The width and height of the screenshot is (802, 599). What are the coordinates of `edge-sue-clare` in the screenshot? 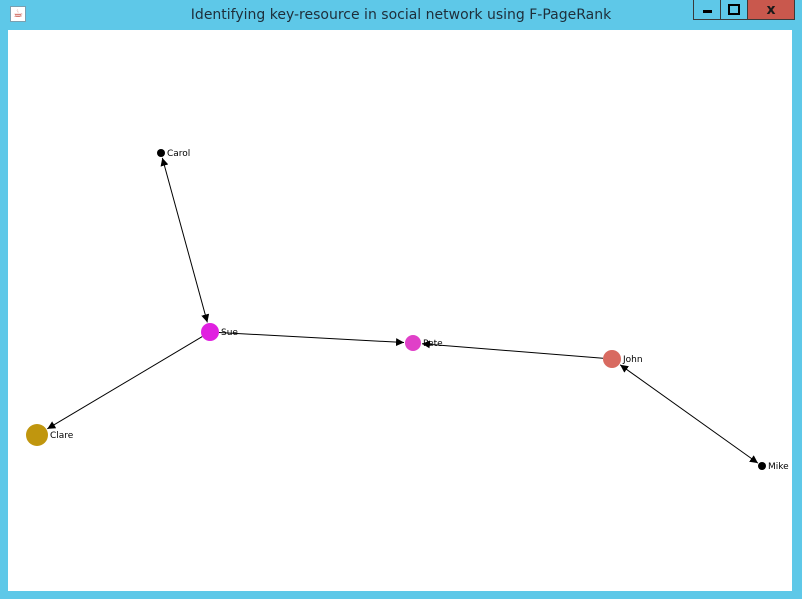 It's located at (125, 383).